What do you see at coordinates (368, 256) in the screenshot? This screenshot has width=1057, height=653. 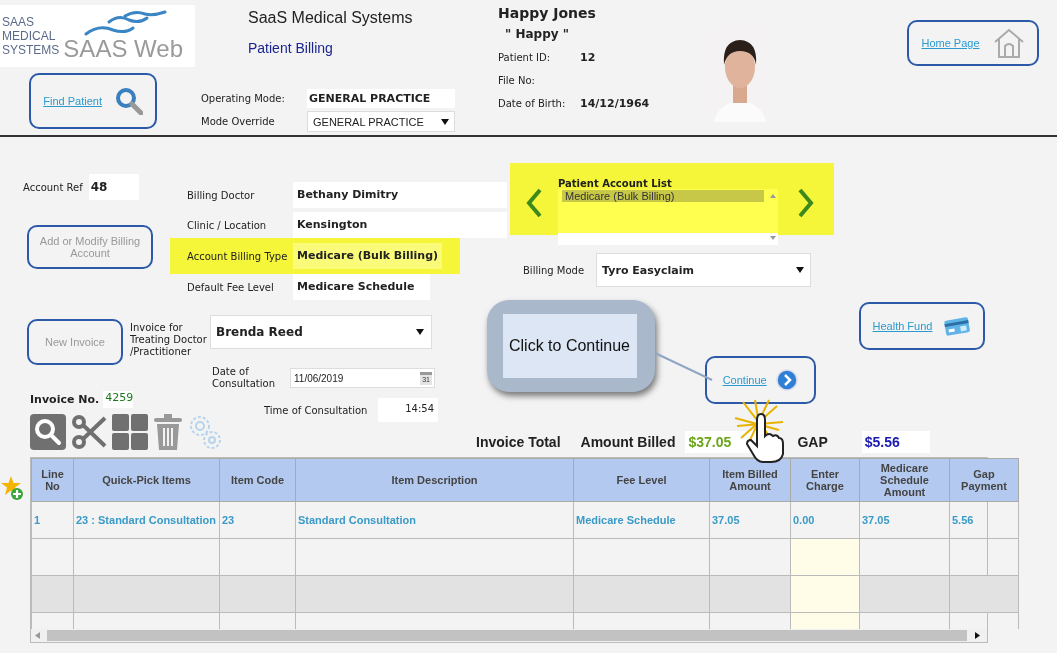 I see `field-value: Medicare (Bulk Billing)` at bounding box center [368, 256].